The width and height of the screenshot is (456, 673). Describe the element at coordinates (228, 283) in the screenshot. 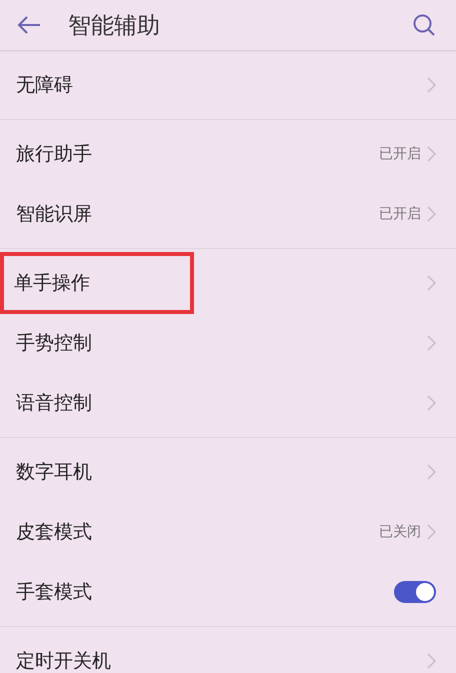

I see `settings-row: 单手操作` at that location.